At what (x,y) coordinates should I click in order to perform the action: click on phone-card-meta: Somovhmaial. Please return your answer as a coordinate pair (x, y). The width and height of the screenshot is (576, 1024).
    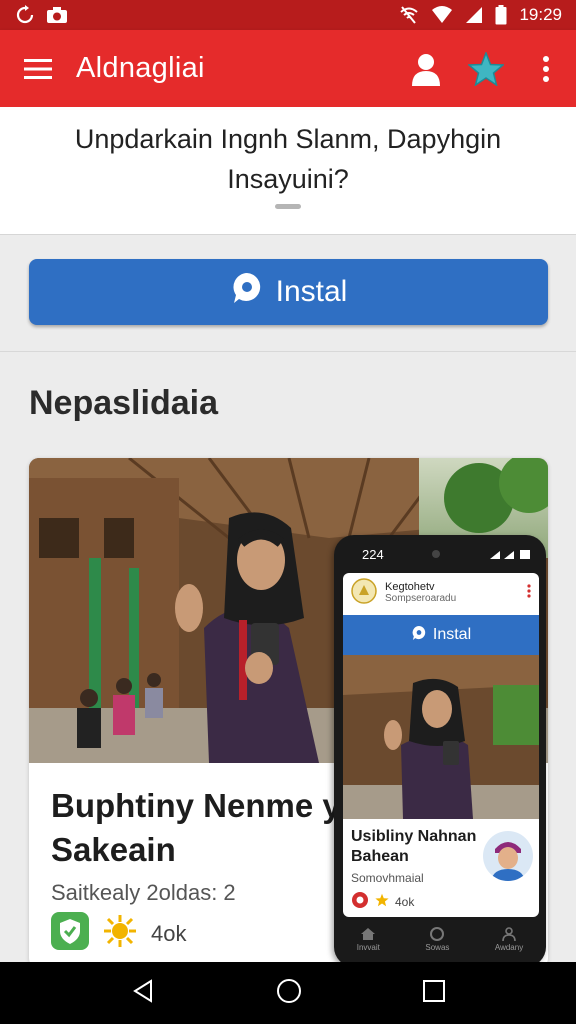
    Looking at the image, I should click on (387, 878).